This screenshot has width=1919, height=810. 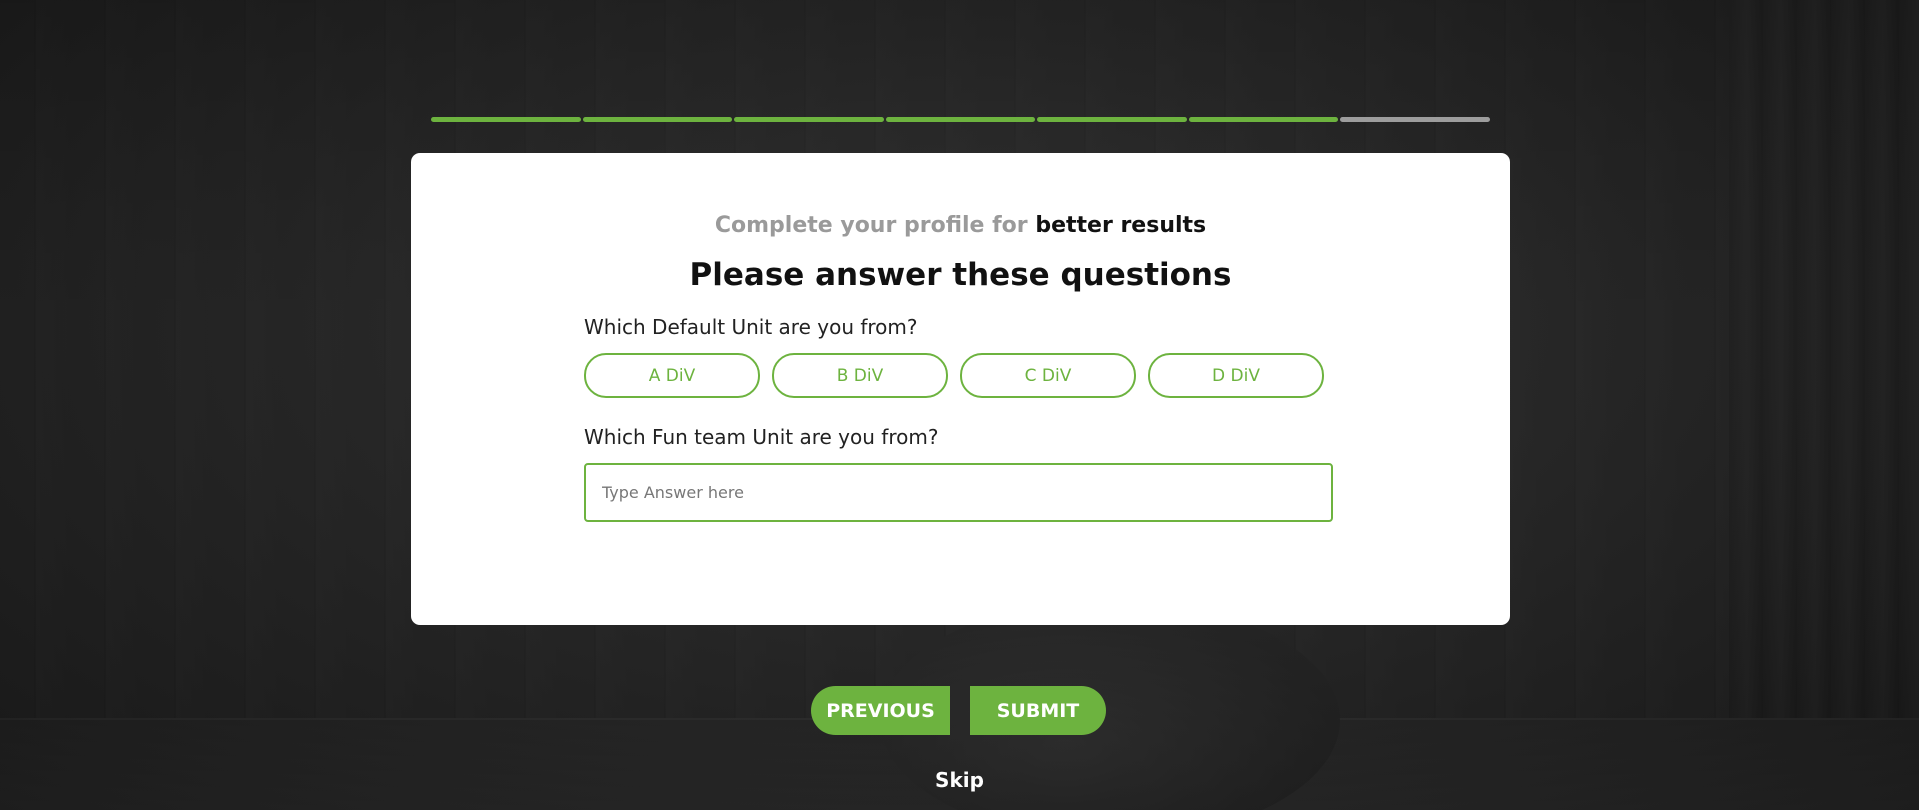 I want to click on card-subtitle: Complete your profile for better results, so click(x=960, y=225).